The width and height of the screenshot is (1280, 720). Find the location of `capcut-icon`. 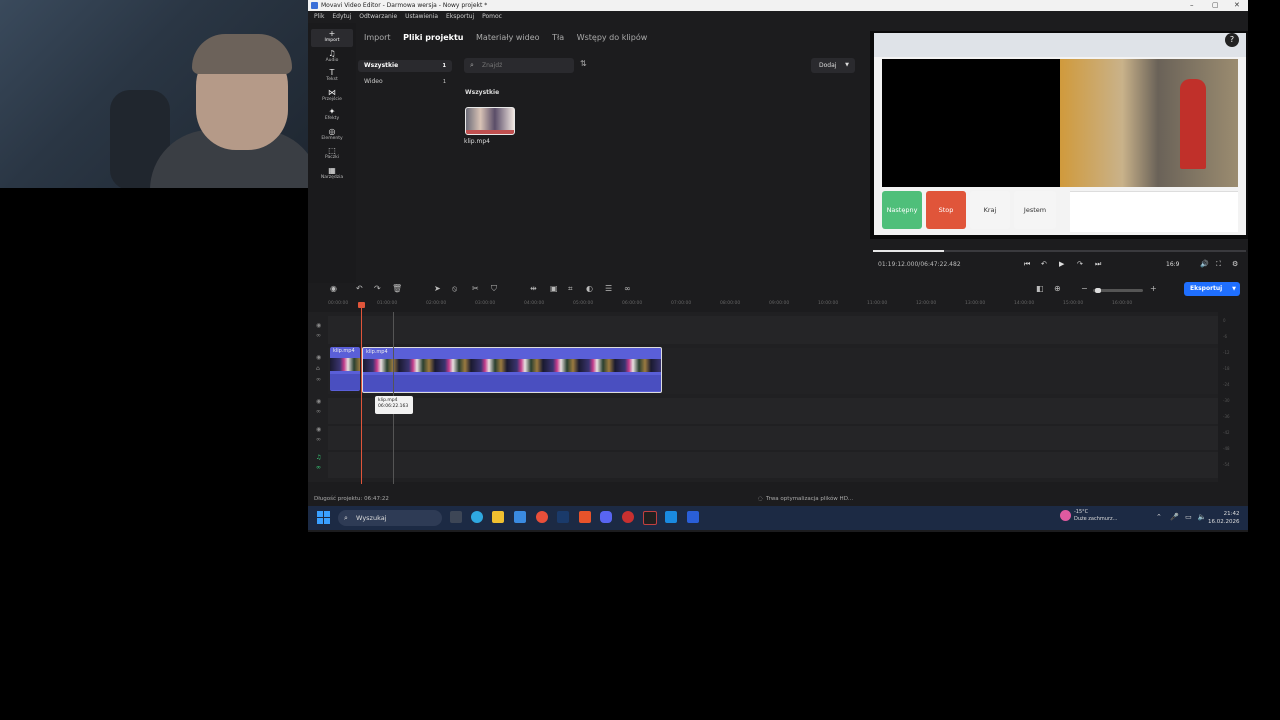

capcut-icon is located at coordinates (650, 518).